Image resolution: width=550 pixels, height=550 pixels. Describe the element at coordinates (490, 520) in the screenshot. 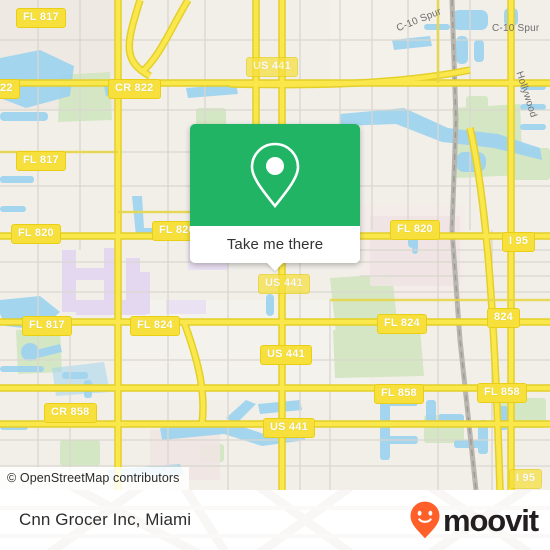

I see `moovit-wordmark: moovit` at that location.